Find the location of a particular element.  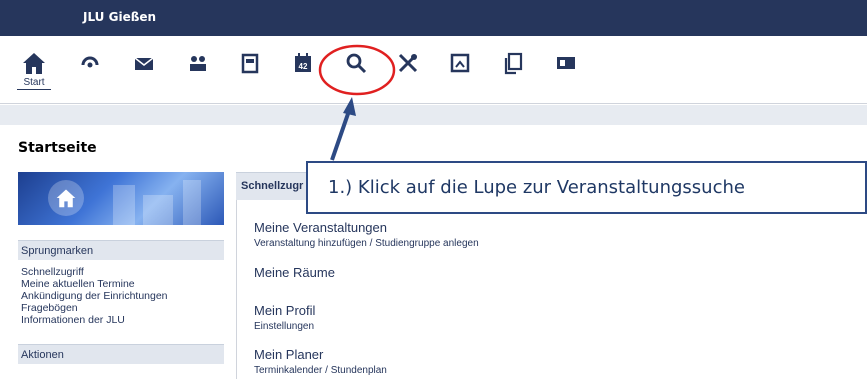

calendar-icon: 42 is located at coordinates (303, 62).